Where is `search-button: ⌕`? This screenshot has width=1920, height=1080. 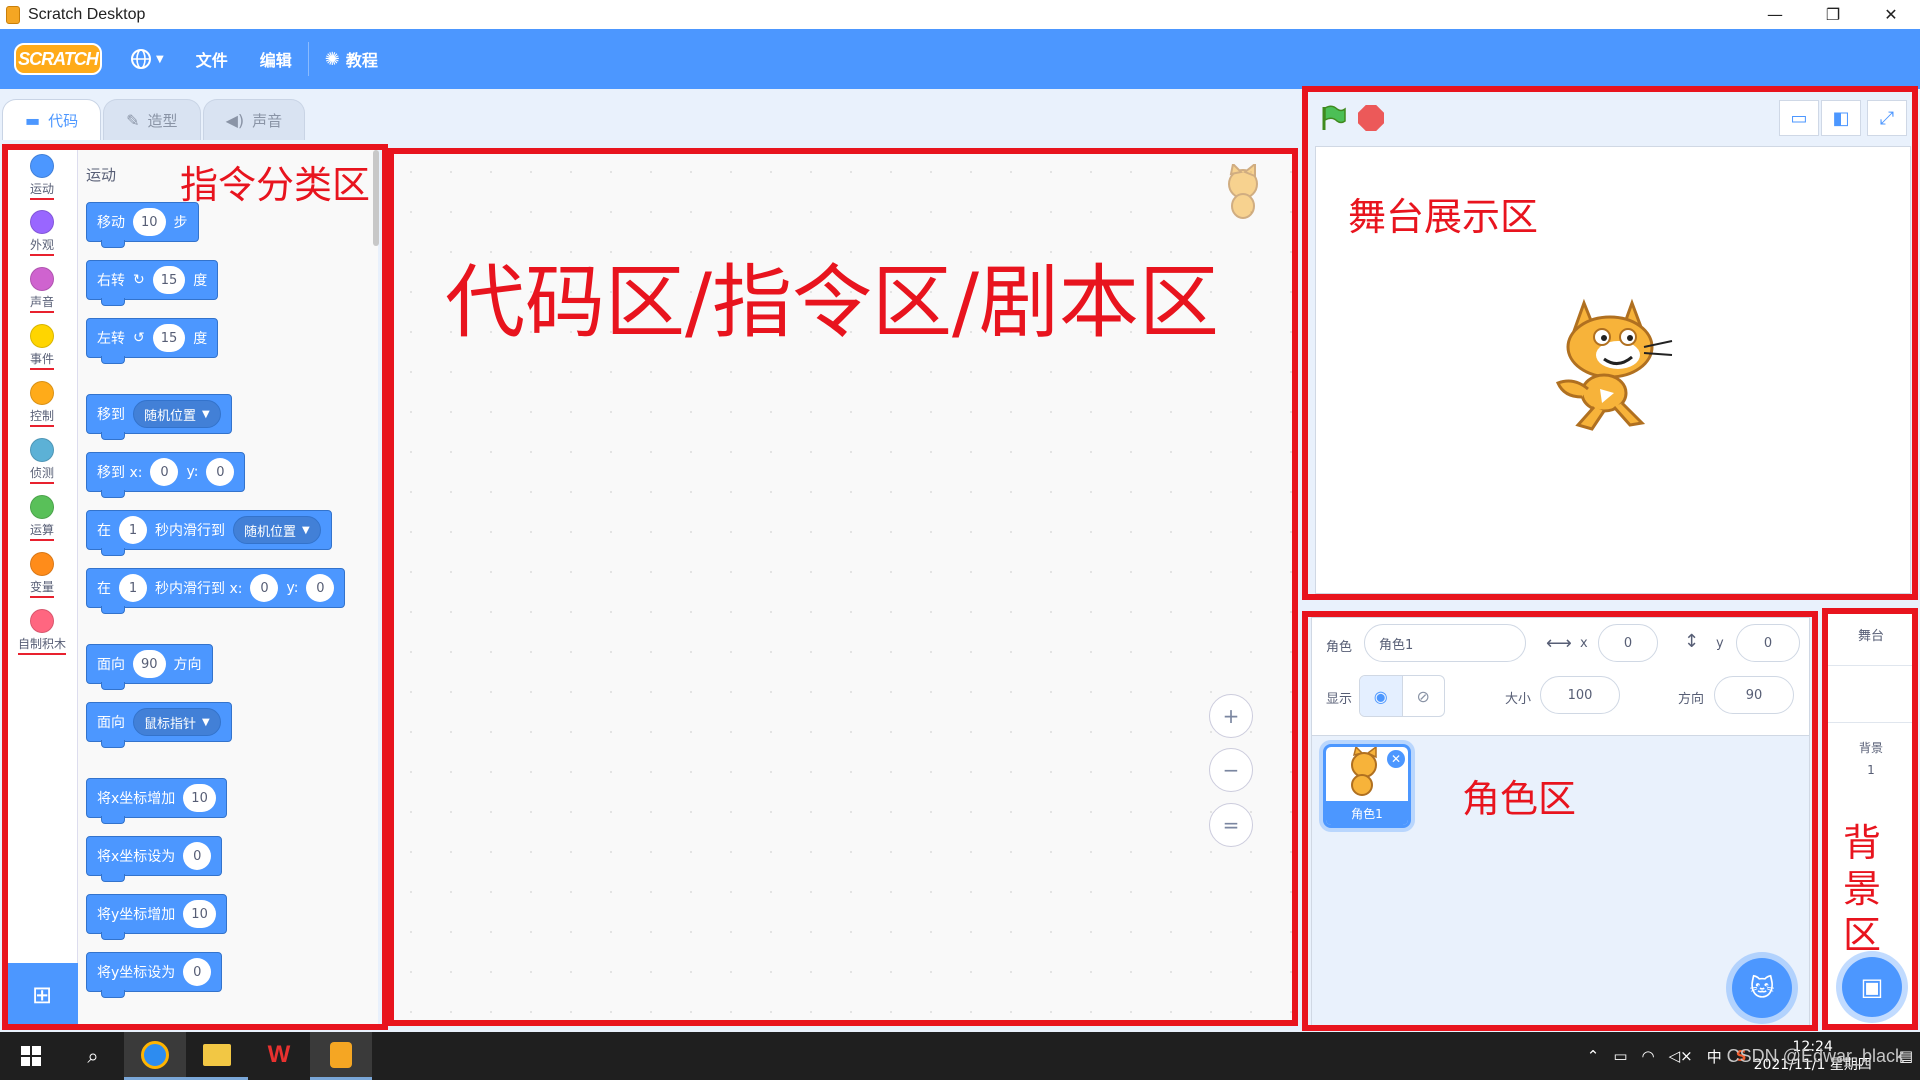 search-button: ⌕ is located at coordinates (93, 1056).